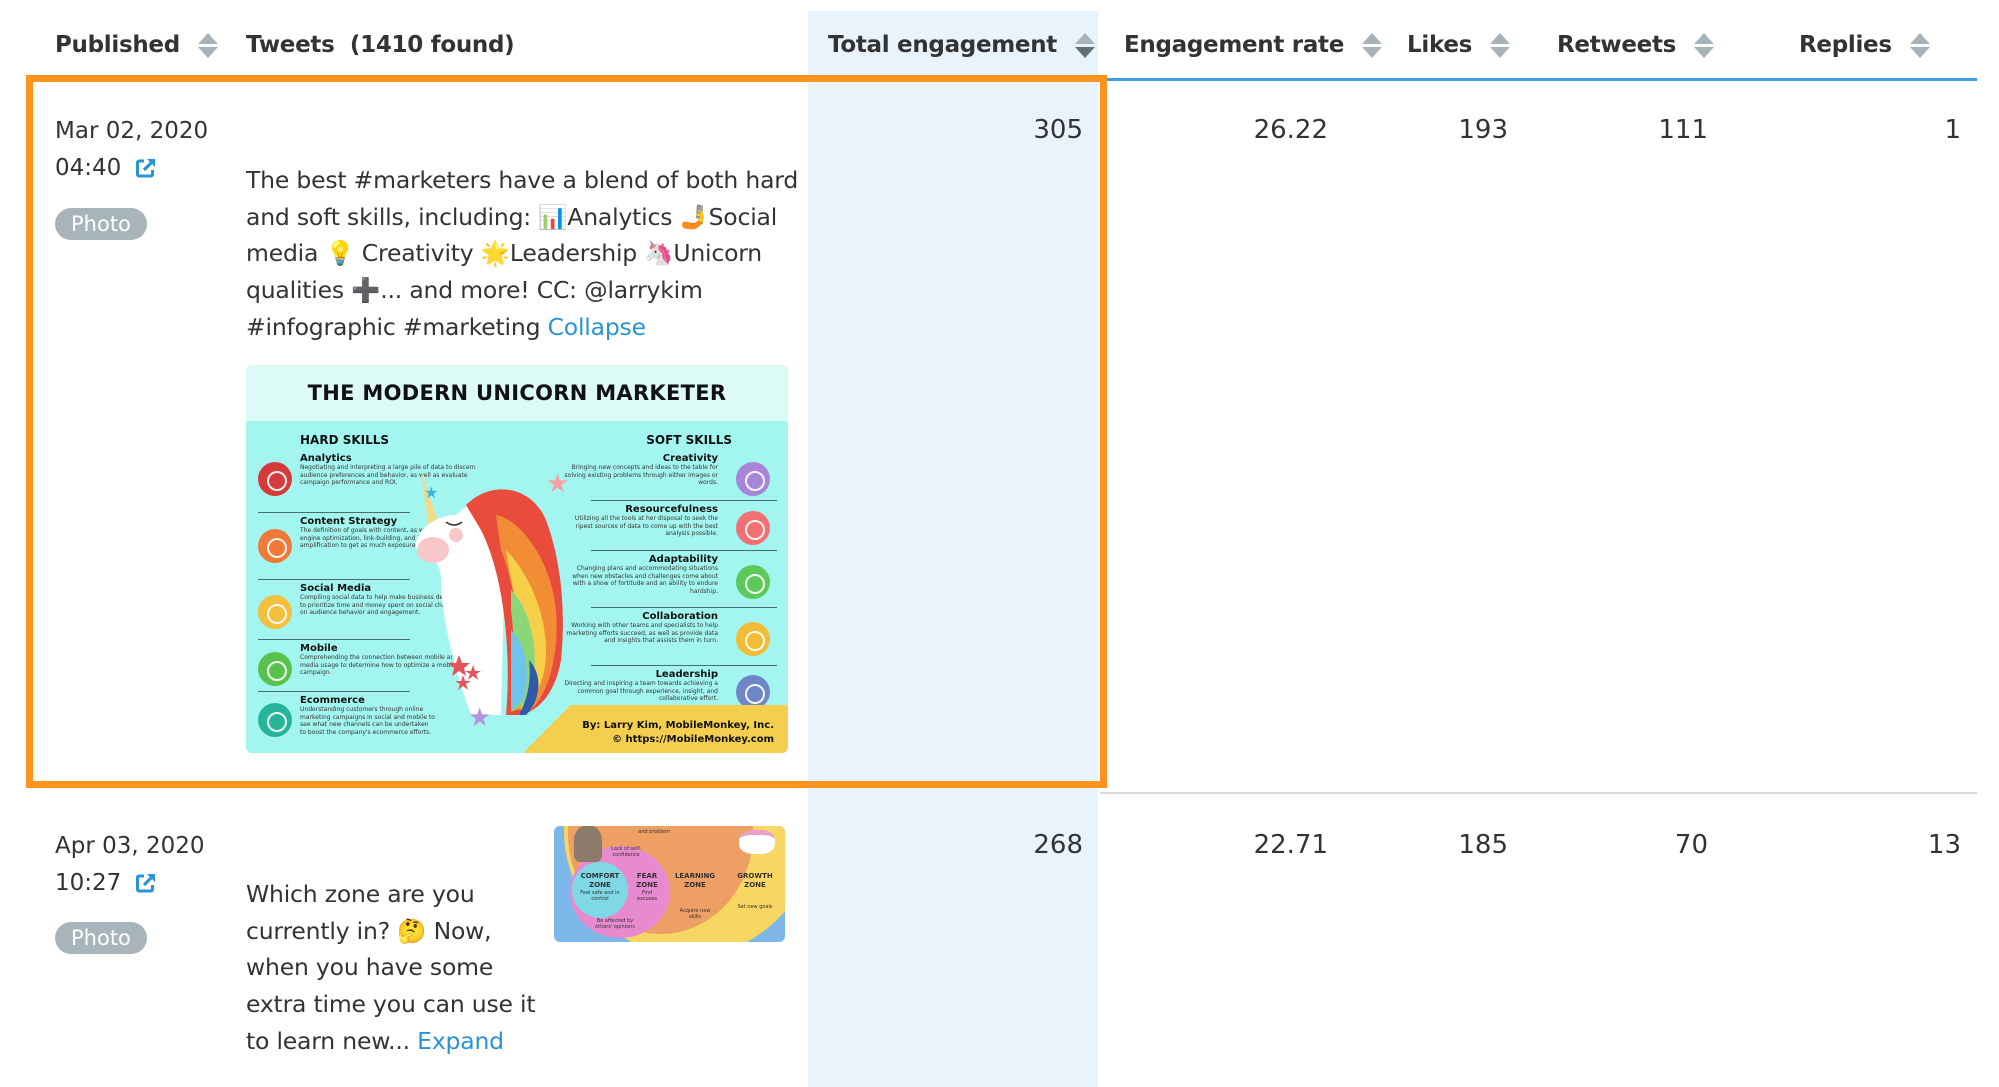  I want to click on column-label: Replies, so click(1845, 45).